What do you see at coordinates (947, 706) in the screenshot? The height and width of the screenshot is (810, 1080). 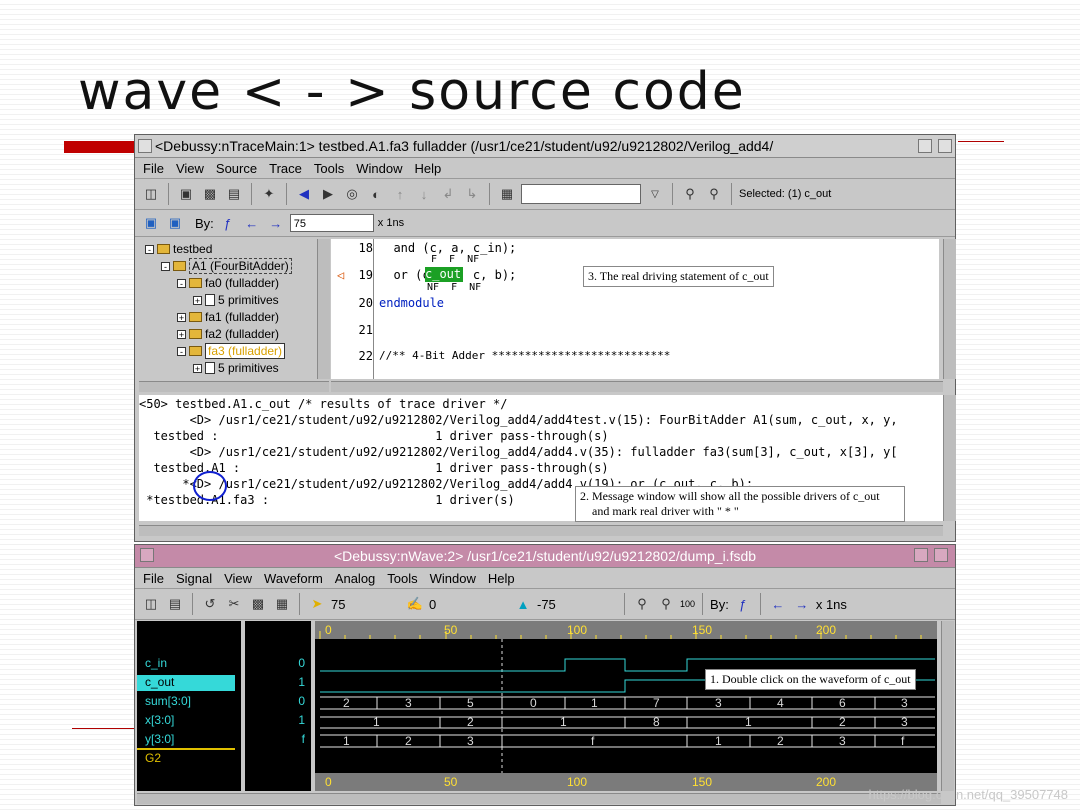 I see `wave-scrollbar` at bounding box center [947, 706].